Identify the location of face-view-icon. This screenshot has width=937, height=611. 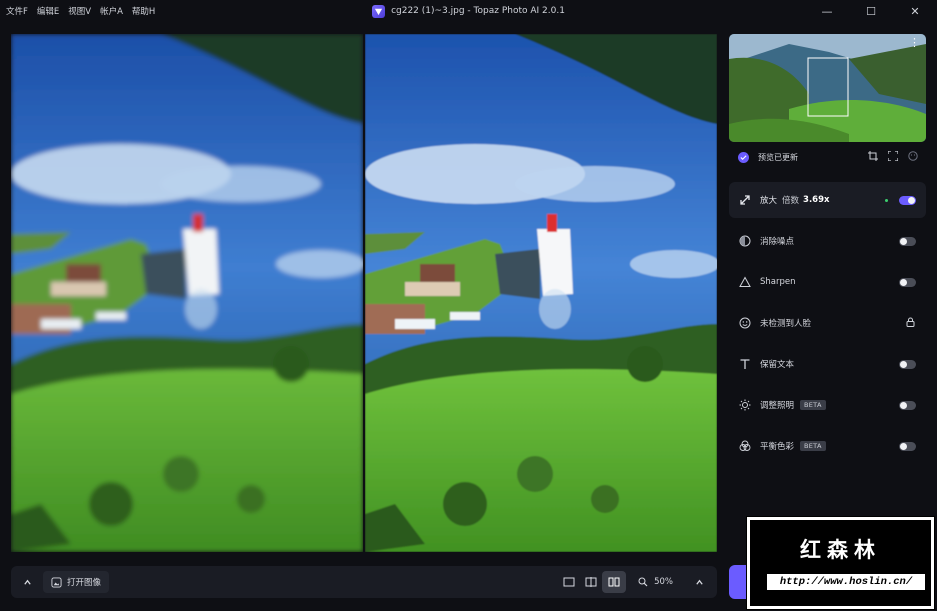
(913, 157).